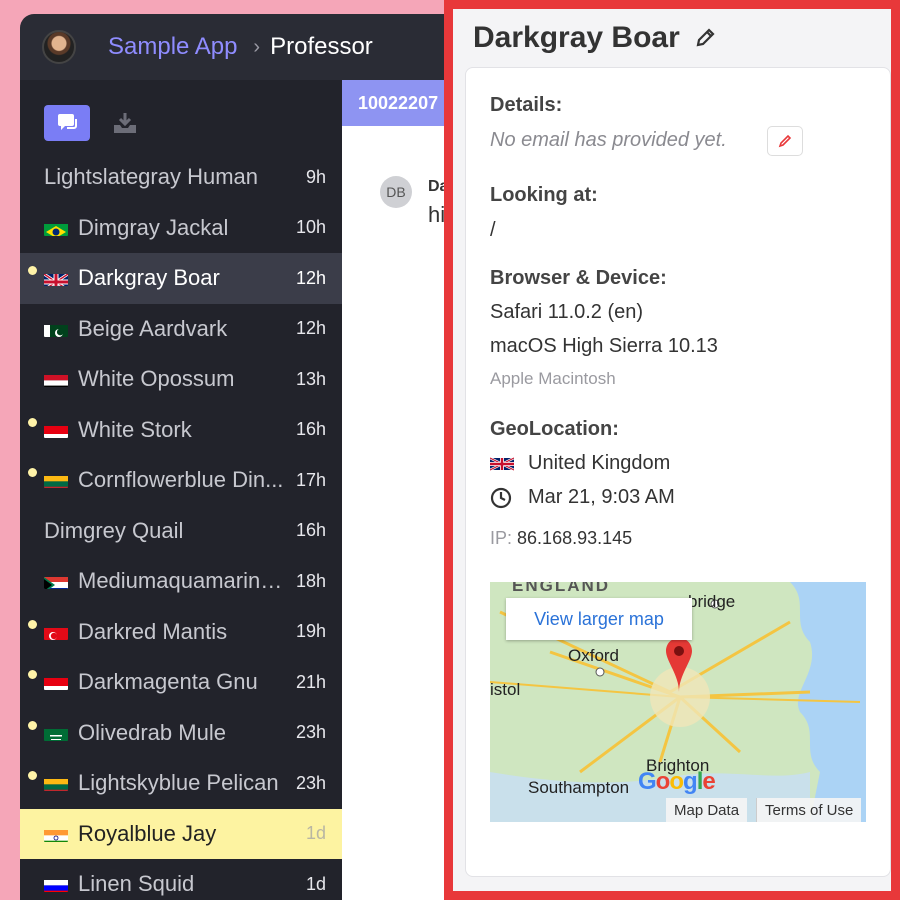  I want to click on country-row: United Kingdom, so click(580, 463).